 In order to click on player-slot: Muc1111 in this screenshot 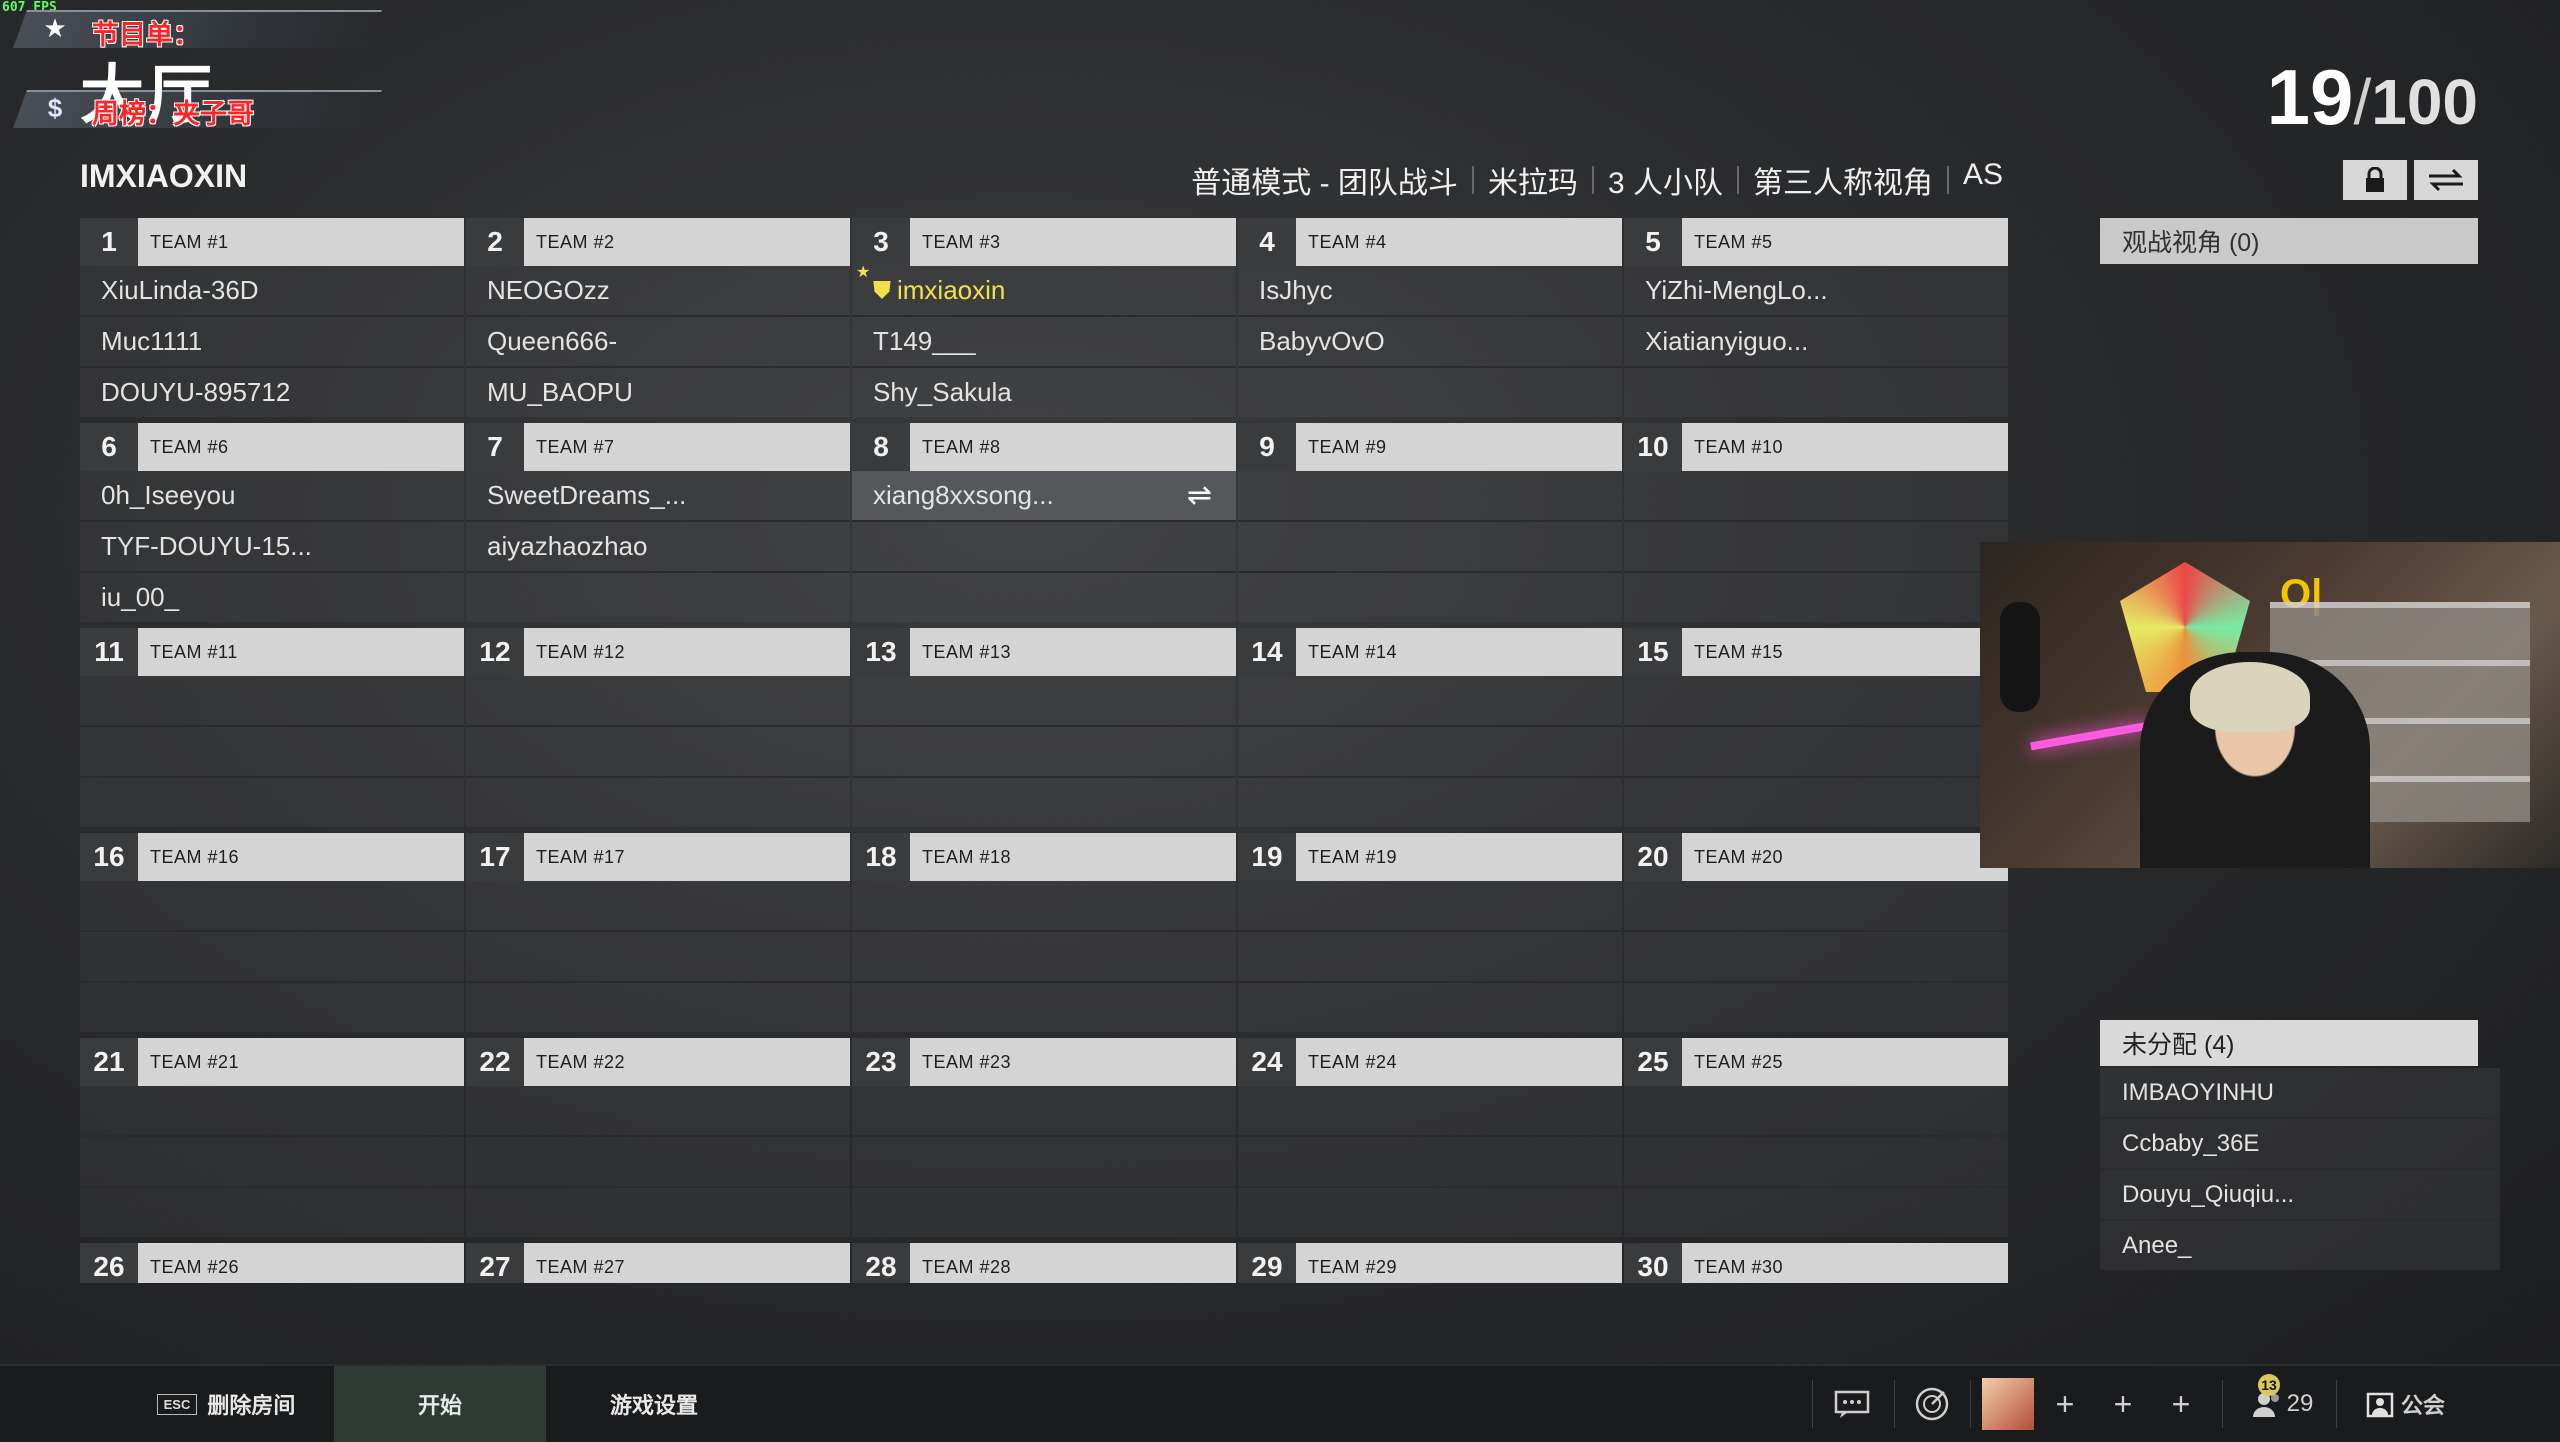, I will do `click(272, 342)`.